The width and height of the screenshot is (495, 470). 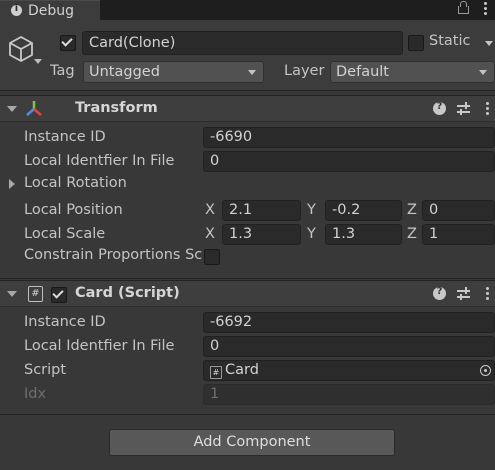 I want to click on position-y-label: Y, so click(x=311, y=210).